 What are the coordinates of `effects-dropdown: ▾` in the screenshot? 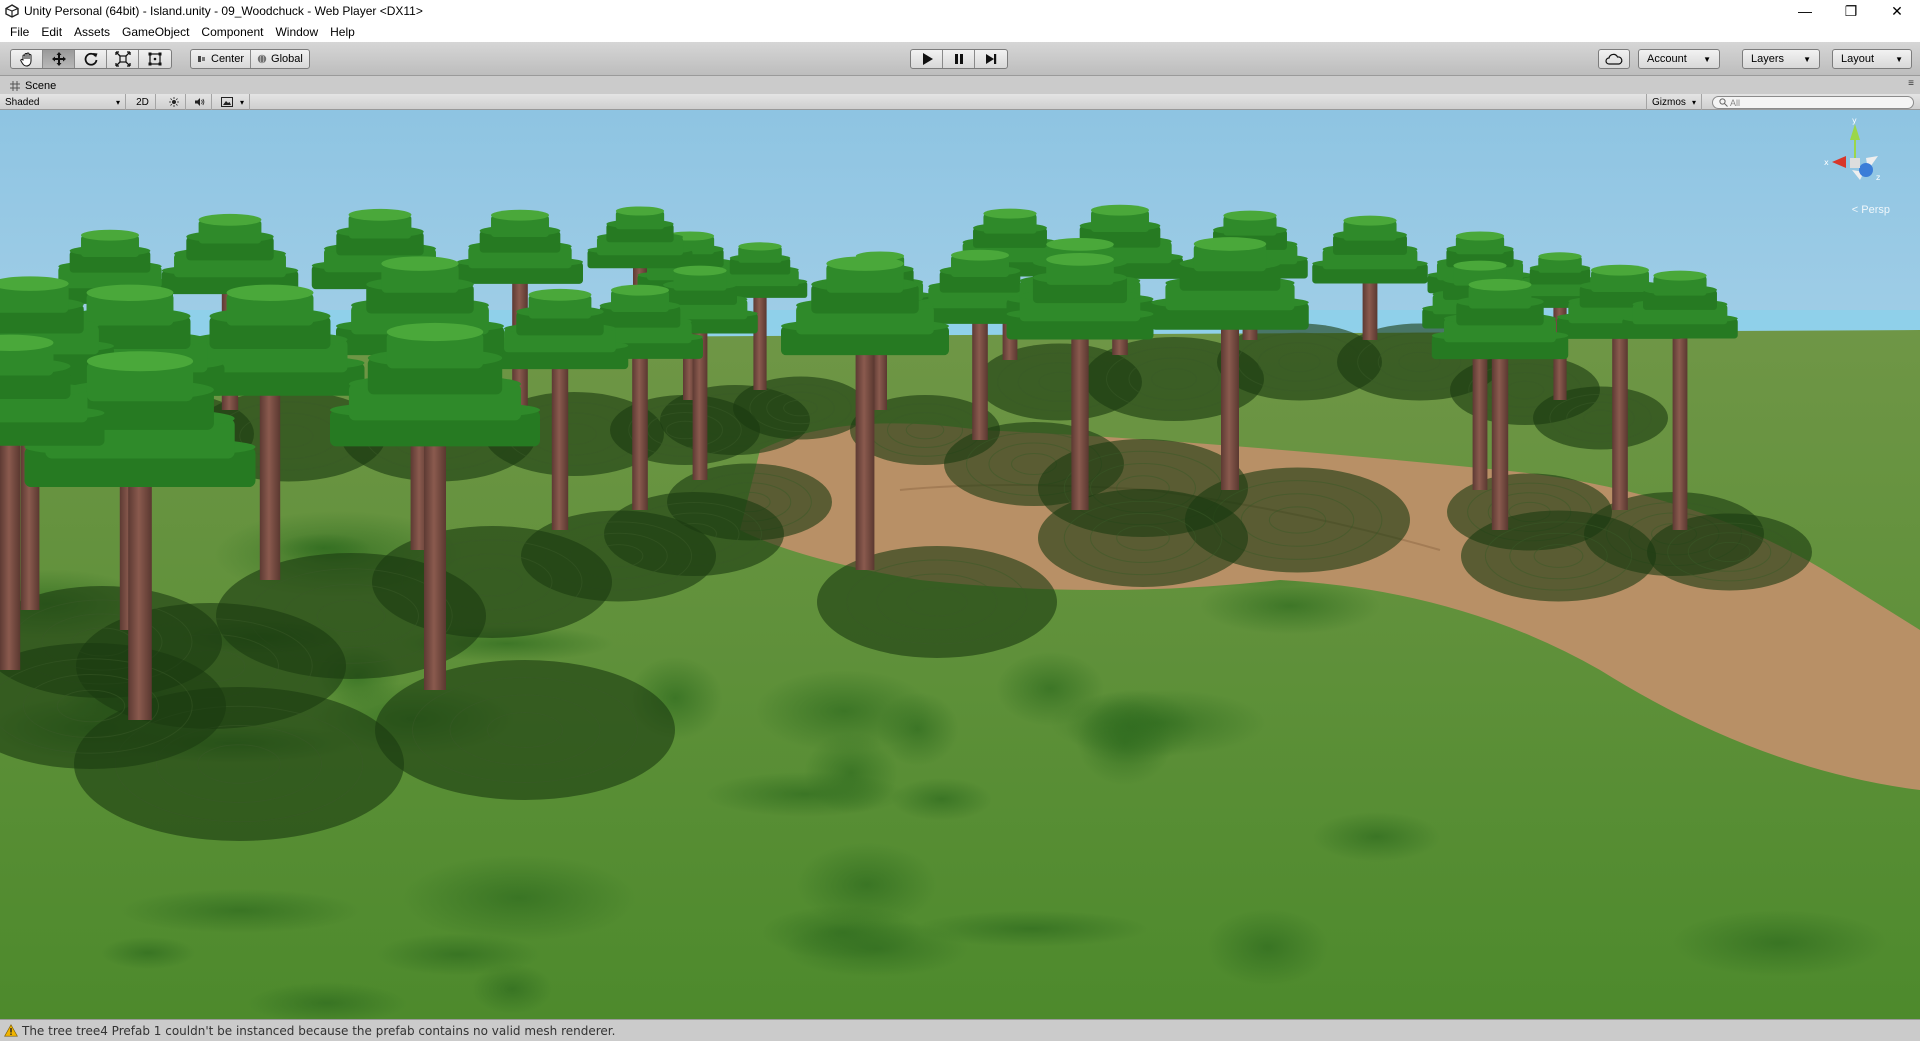 It's located at (233, 102).